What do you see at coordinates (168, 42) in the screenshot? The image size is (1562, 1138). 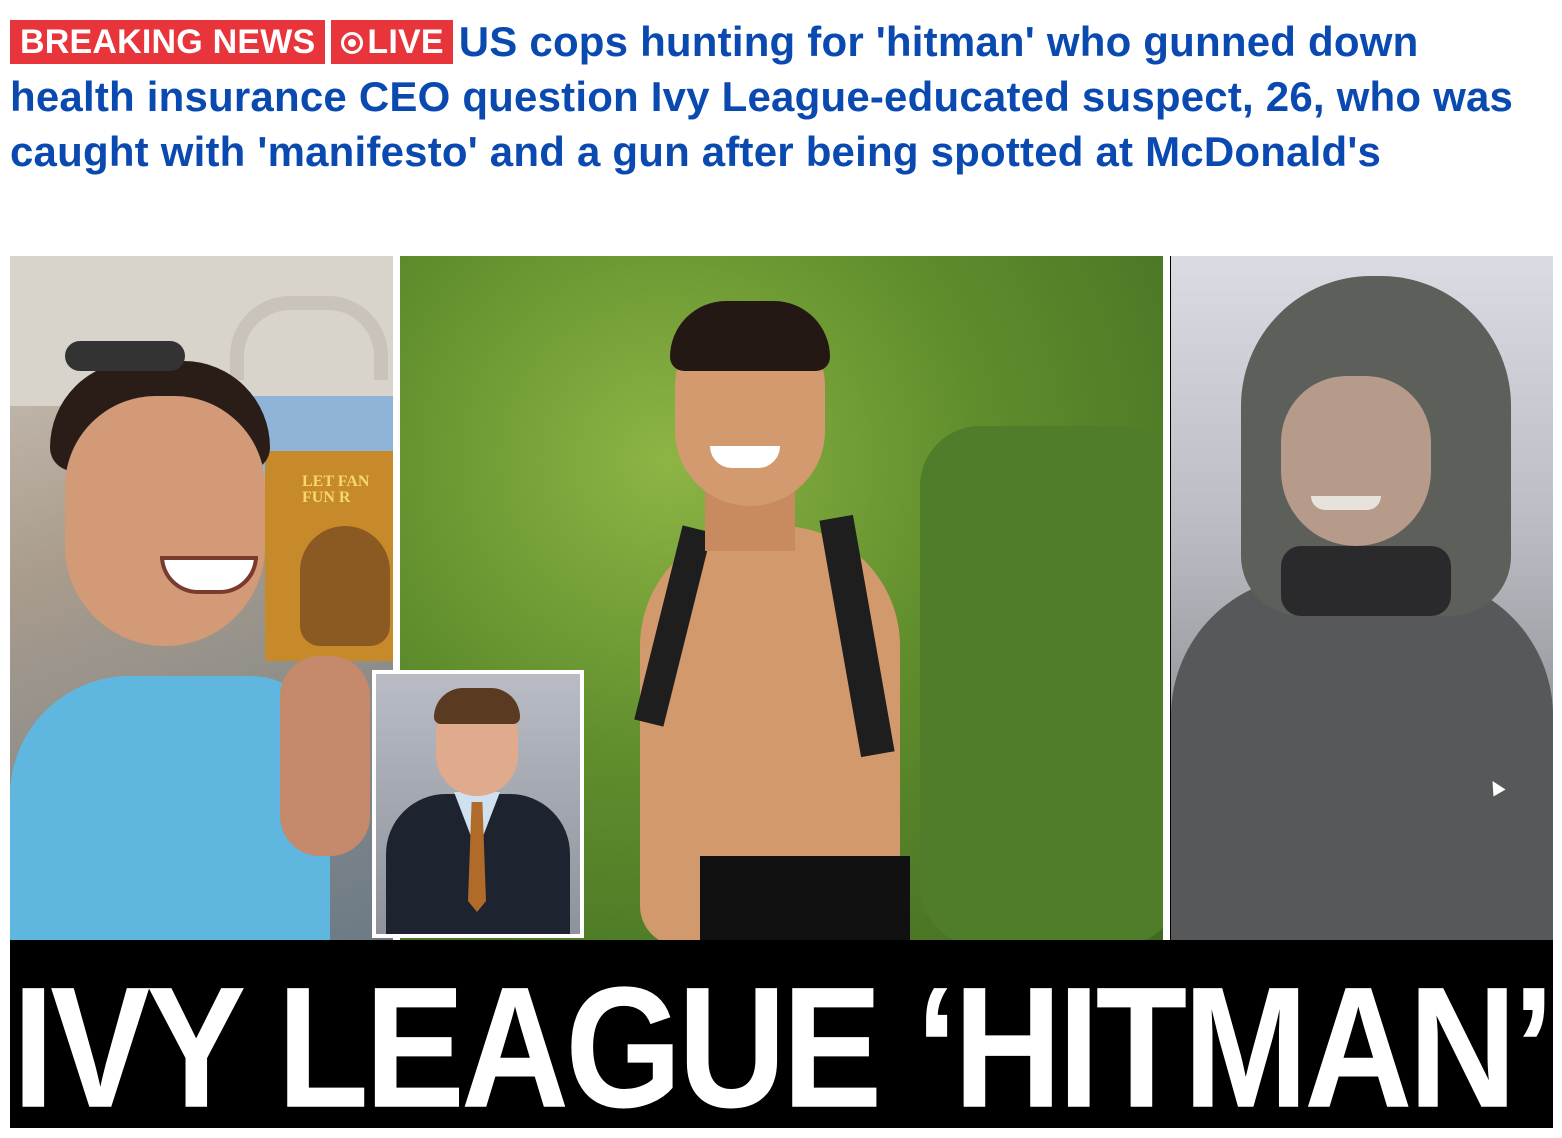 I see `breaking-news-badge: BREAKING NEWS` at bounding box center [168, 42].